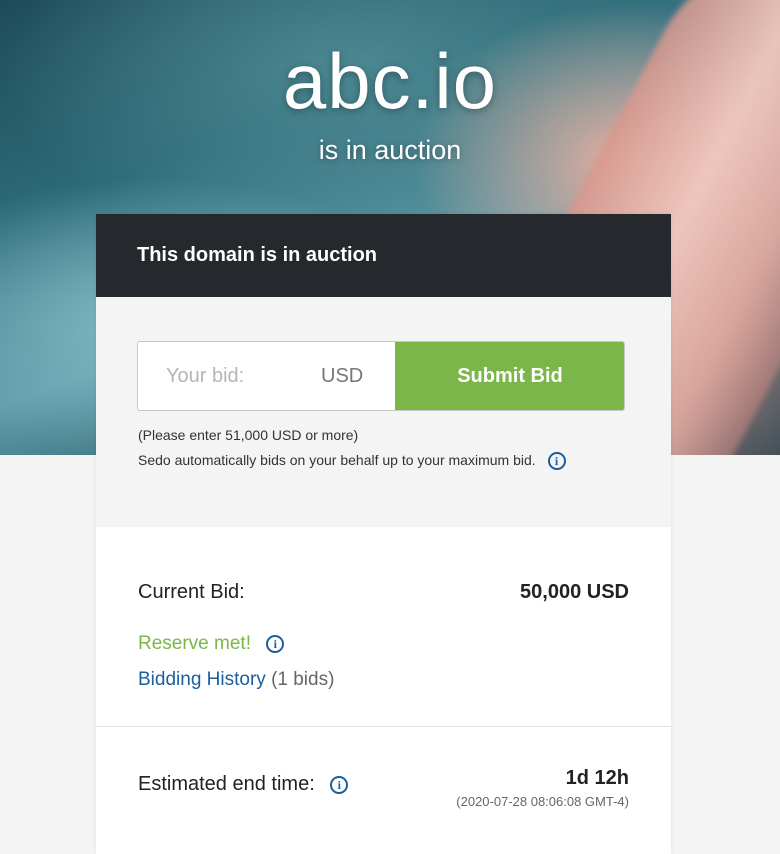 The image size is (780, 854). I want to click on card-header: This domain is in auction, so click(383, 255).